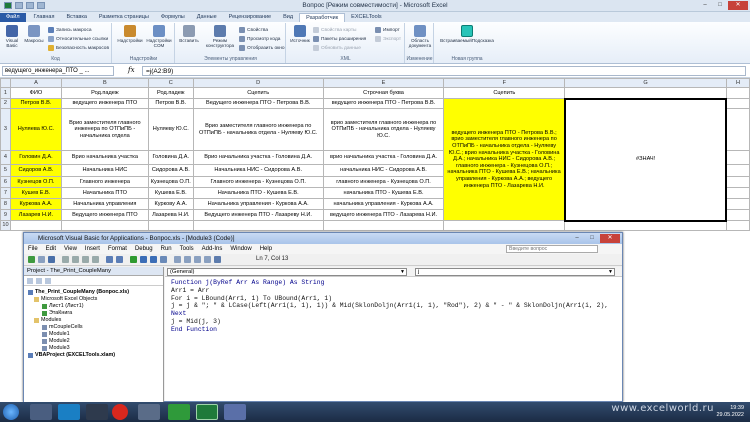 This screenshot has height=422, width=750. I want to click on taskbar-vba-icon, so click(235, 412).